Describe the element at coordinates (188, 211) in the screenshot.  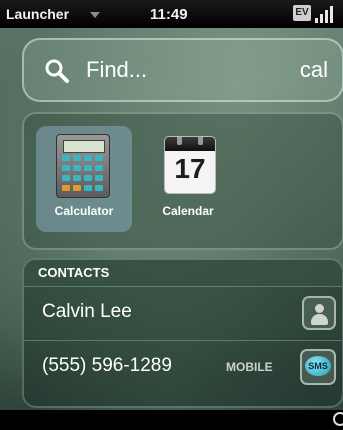
I see `app-label-calendar: Calendar` at that location.